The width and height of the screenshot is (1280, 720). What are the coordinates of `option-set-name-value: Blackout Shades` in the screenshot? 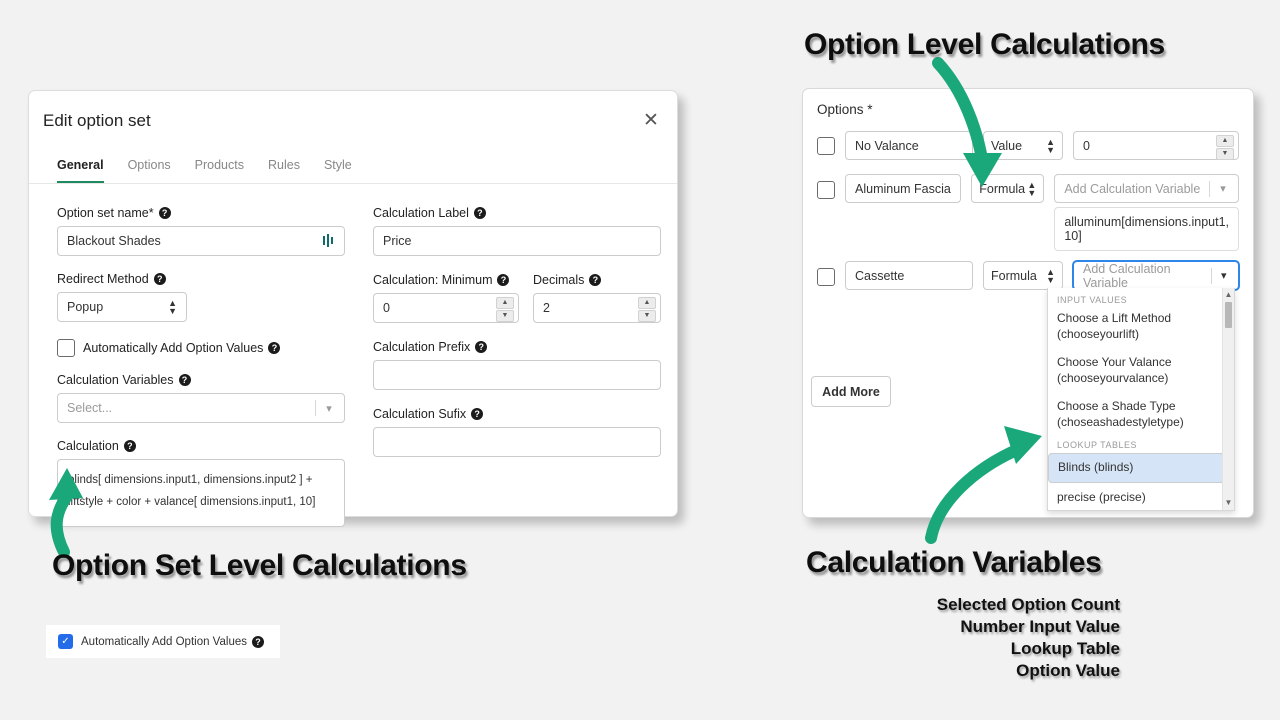 It's located at (114, 241).